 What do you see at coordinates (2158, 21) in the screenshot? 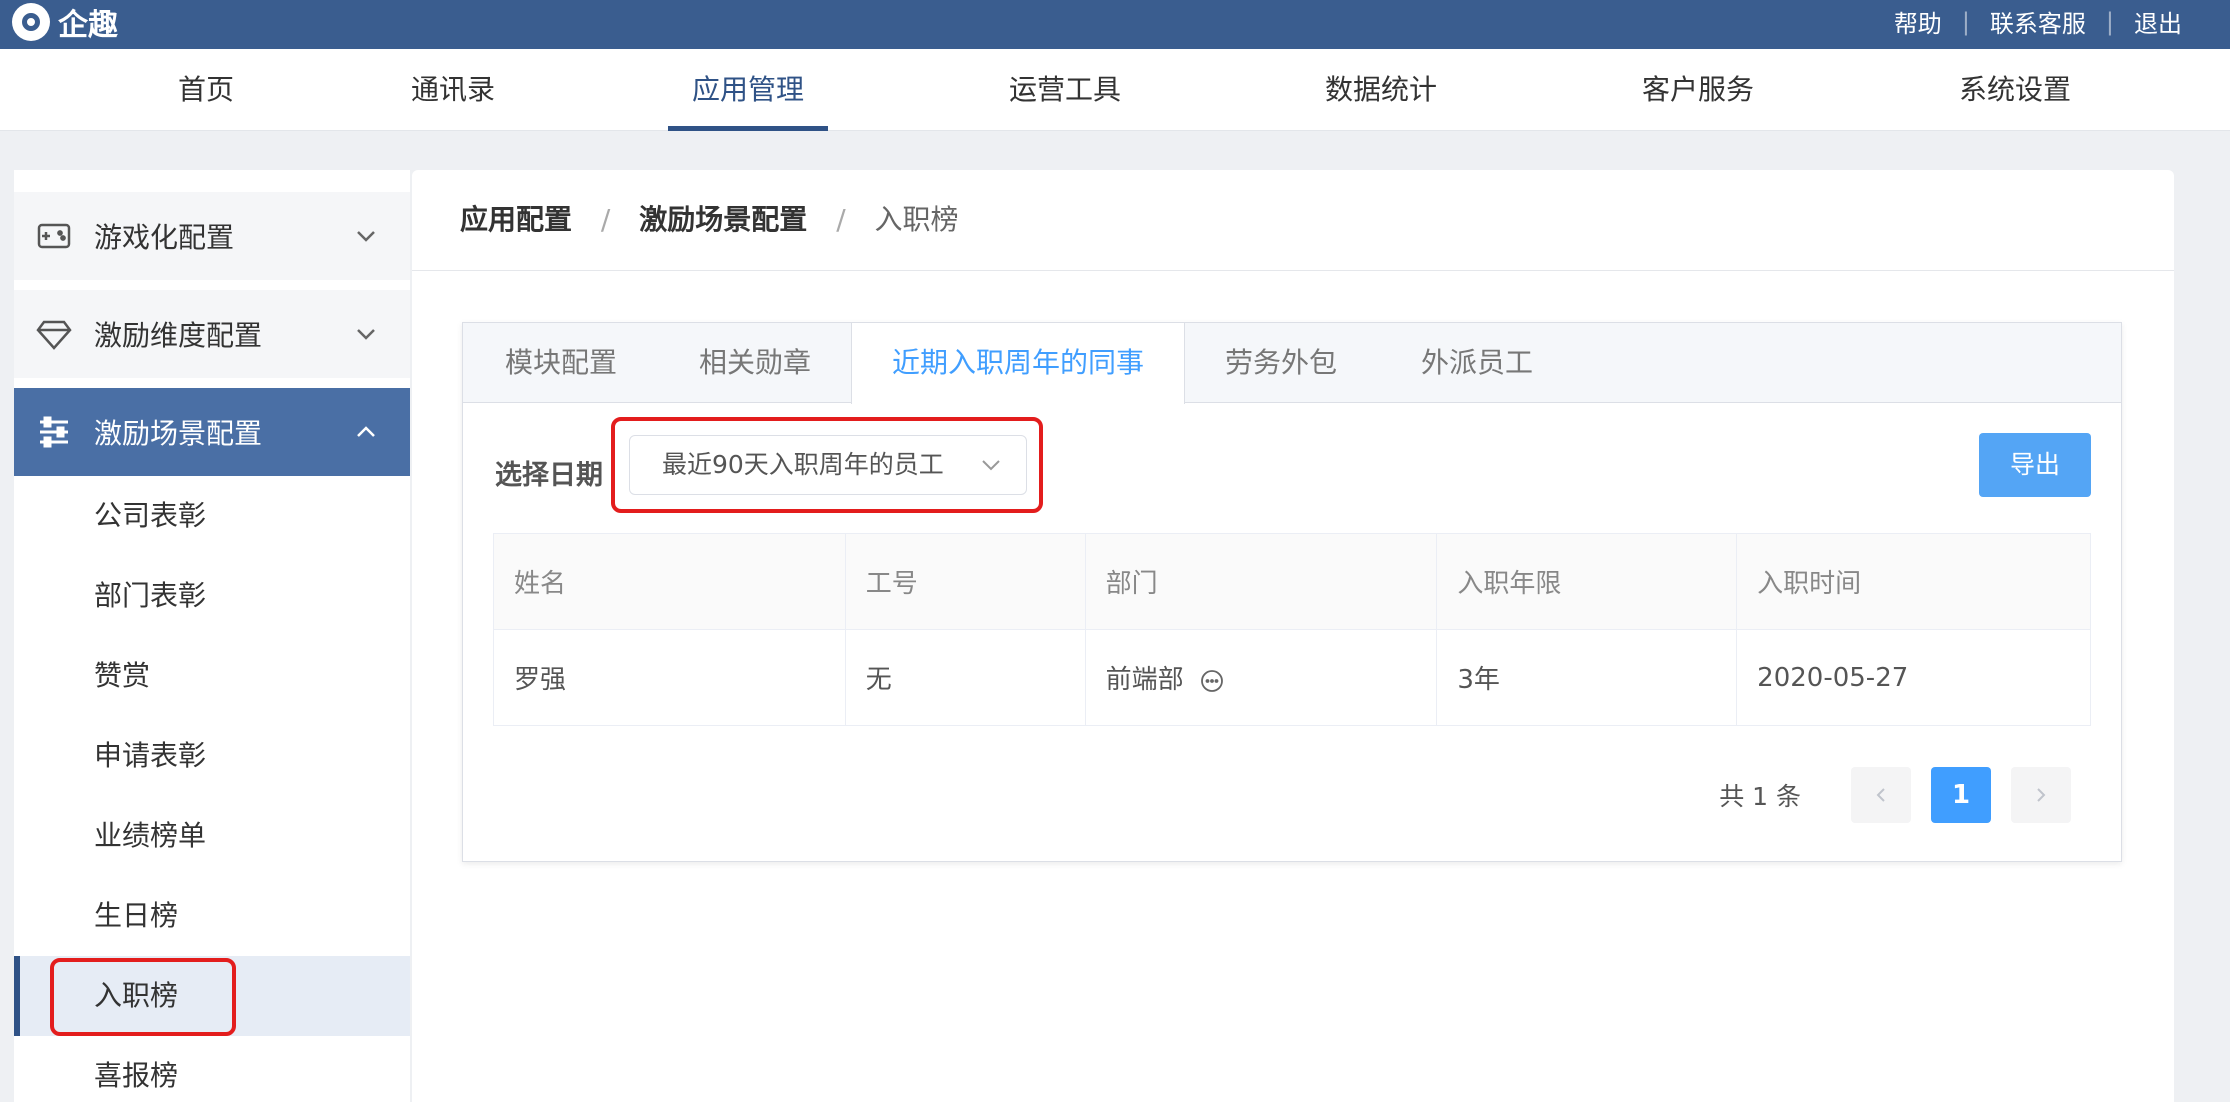
I see `logout-link: 退出` at bounding box center [2158, 21].